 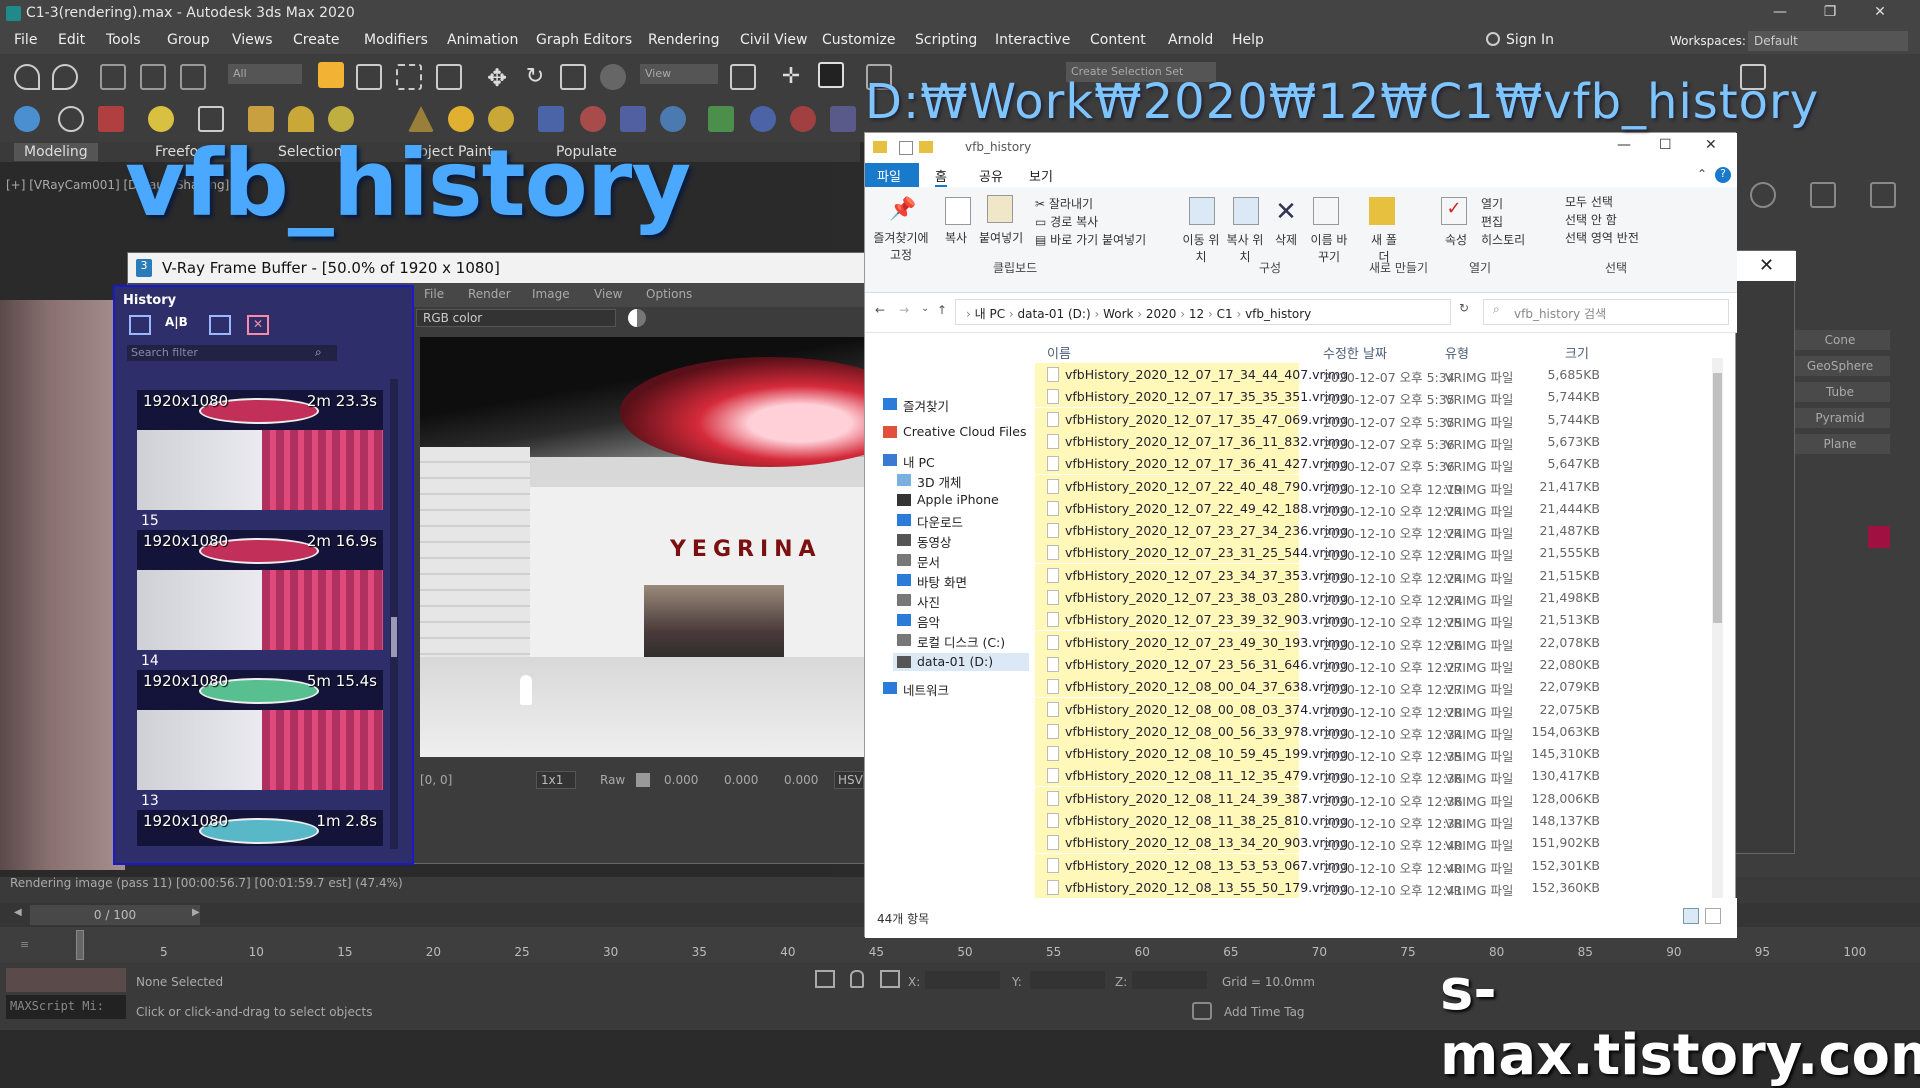 What do you see at coordinates (56, 152) in the screenshot?
I see `ribbon-tab-modeling: Modeling` at bounding box center [56, 152].